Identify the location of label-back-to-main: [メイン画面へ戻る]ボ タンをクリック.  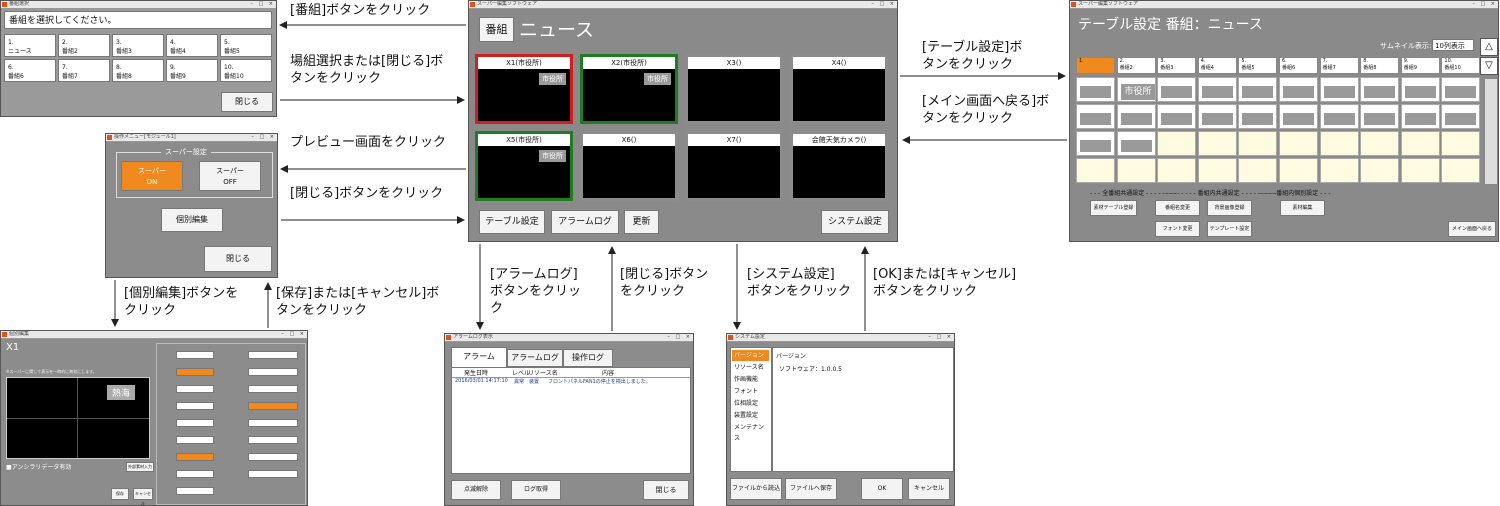
(986, 110).